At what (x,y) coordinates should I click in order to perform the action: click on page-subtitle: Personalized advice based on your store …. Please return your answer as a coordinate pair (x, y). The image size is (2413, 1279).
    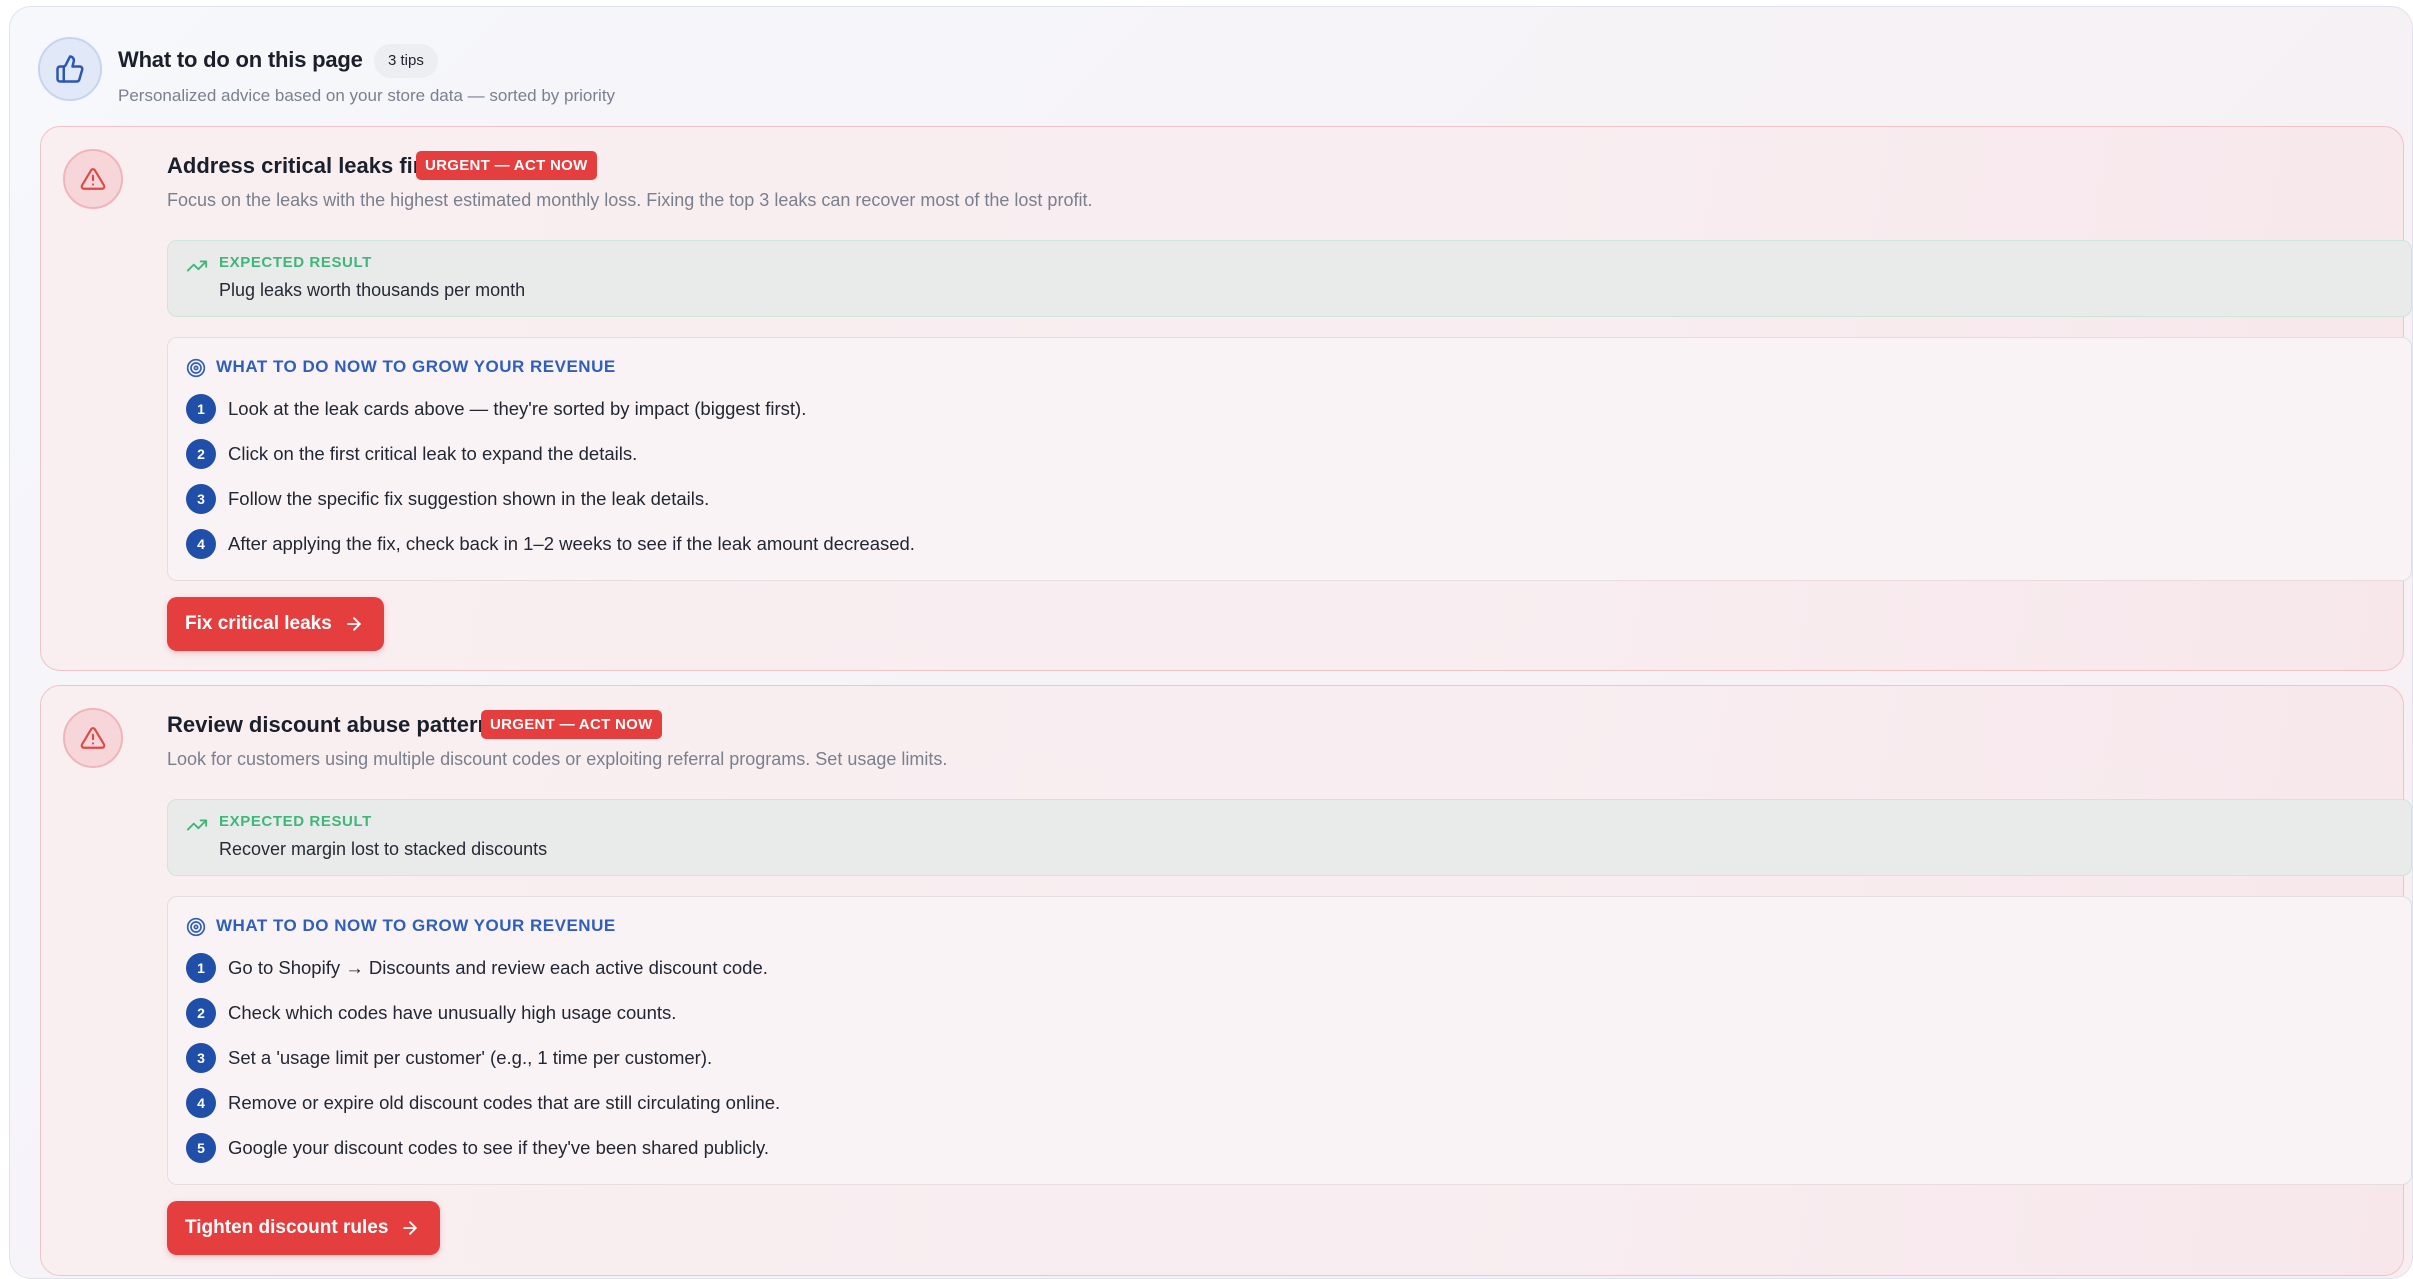
    Looking at the image, I should click on (367, 95).